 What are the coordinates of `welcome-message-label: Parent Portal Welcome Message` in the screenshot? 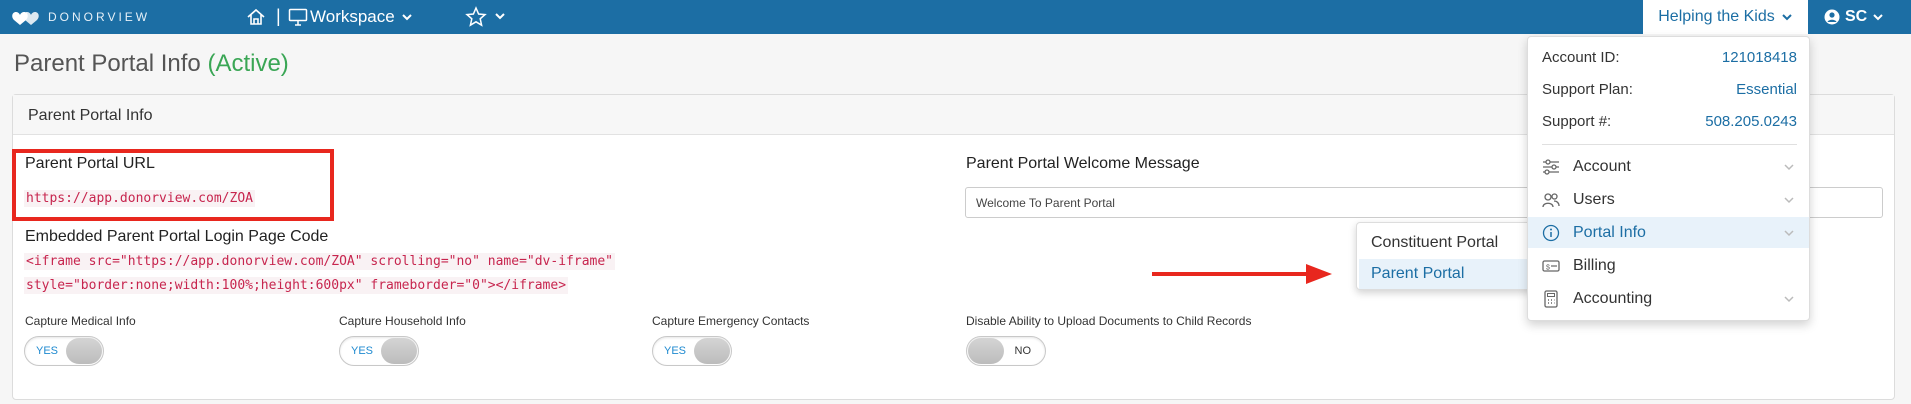 It's located at (1083, 163).